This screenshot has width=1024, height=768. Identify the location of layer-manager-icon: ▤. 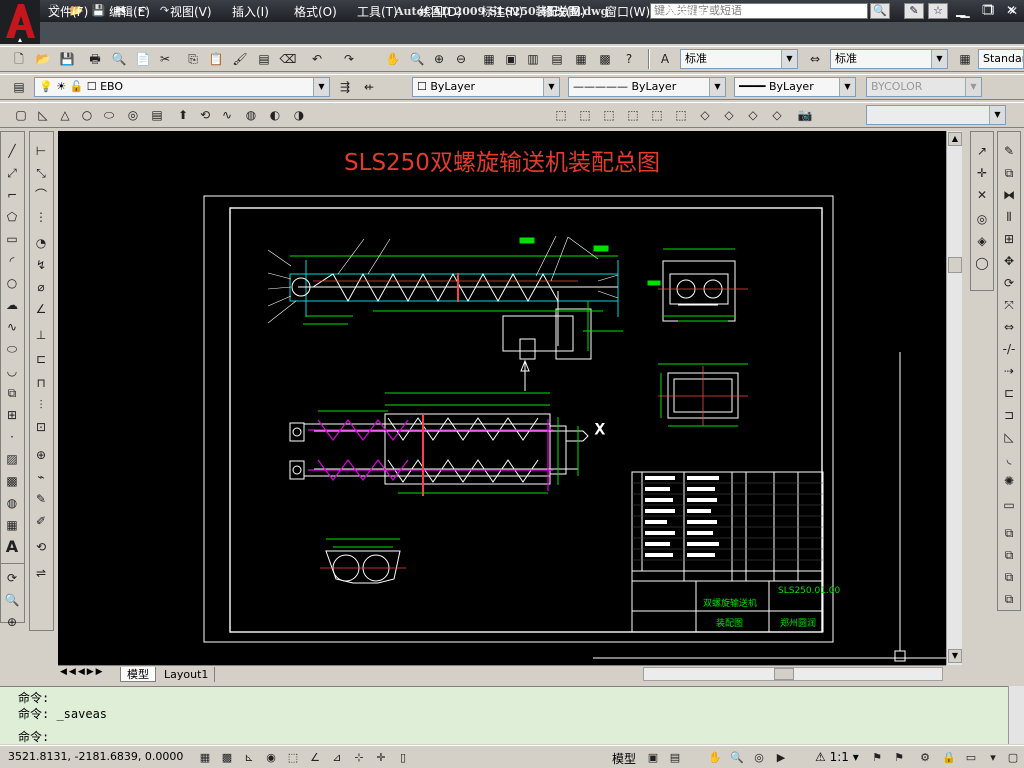
(19, 87).